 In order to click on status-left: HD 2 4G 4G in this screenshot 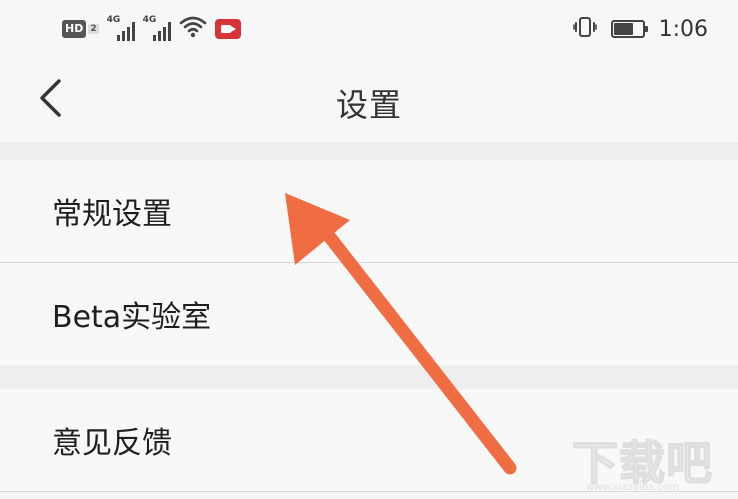, I will do `click(151, 28)`.